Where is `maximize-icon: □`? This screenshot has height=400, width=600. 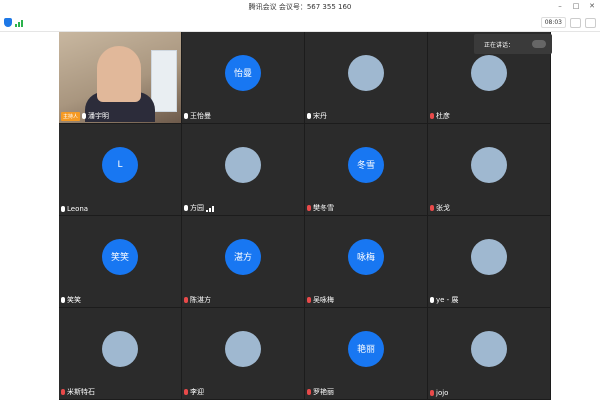
maximize-icon: □ is located at coordinates (576, 6).